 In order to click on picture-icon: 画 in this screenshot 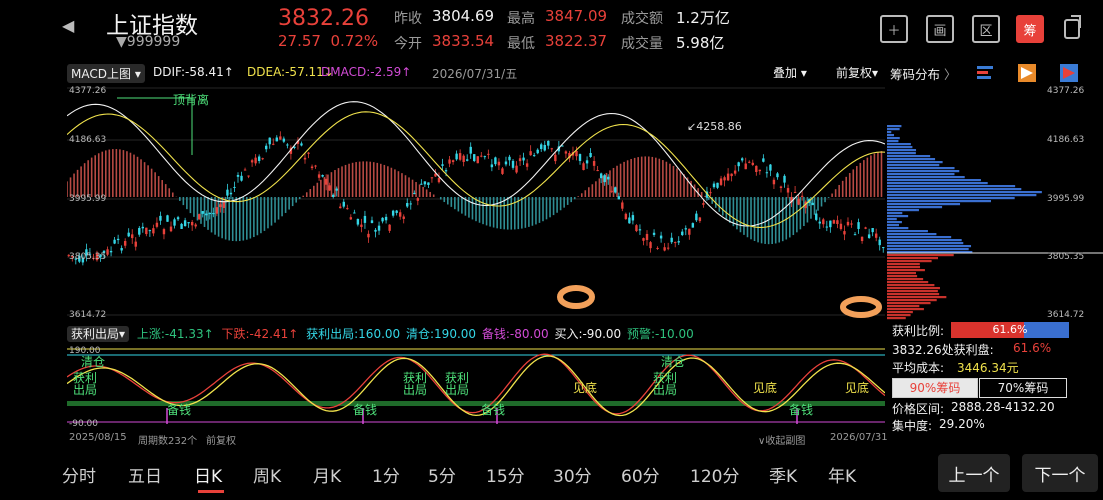, I will do `click(940, 29)`.